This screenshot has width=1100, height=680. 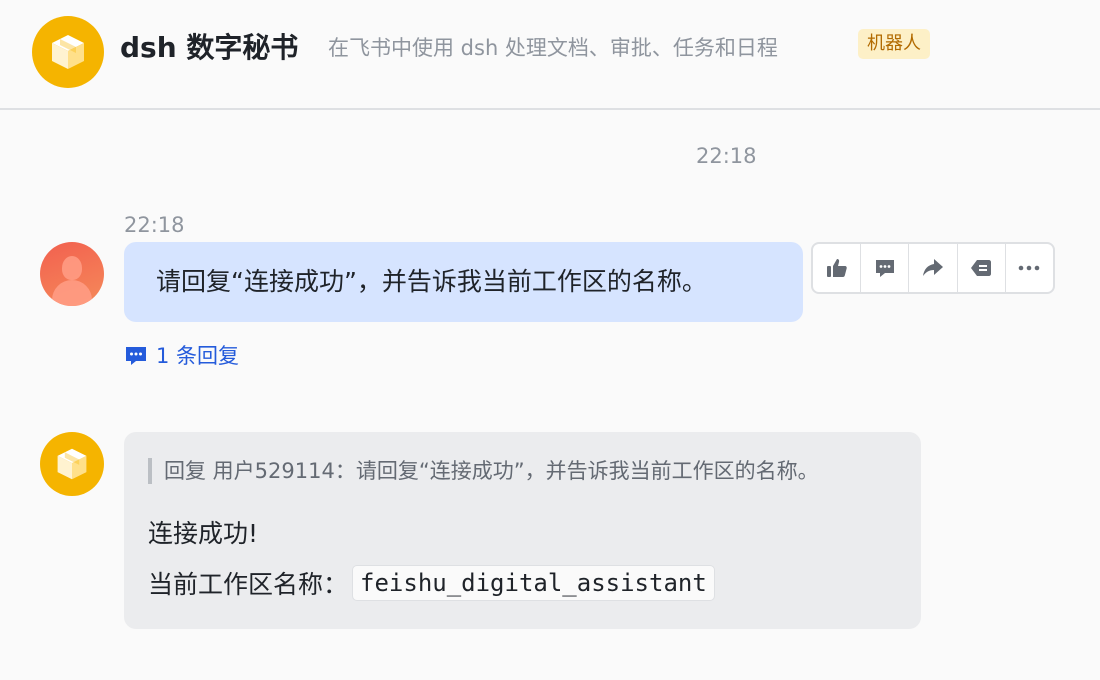 What do you see at coordinates (198, 356) in the screenshot?
I see `reply-count-label: 1 条回复` at bounding box center [198, 356].